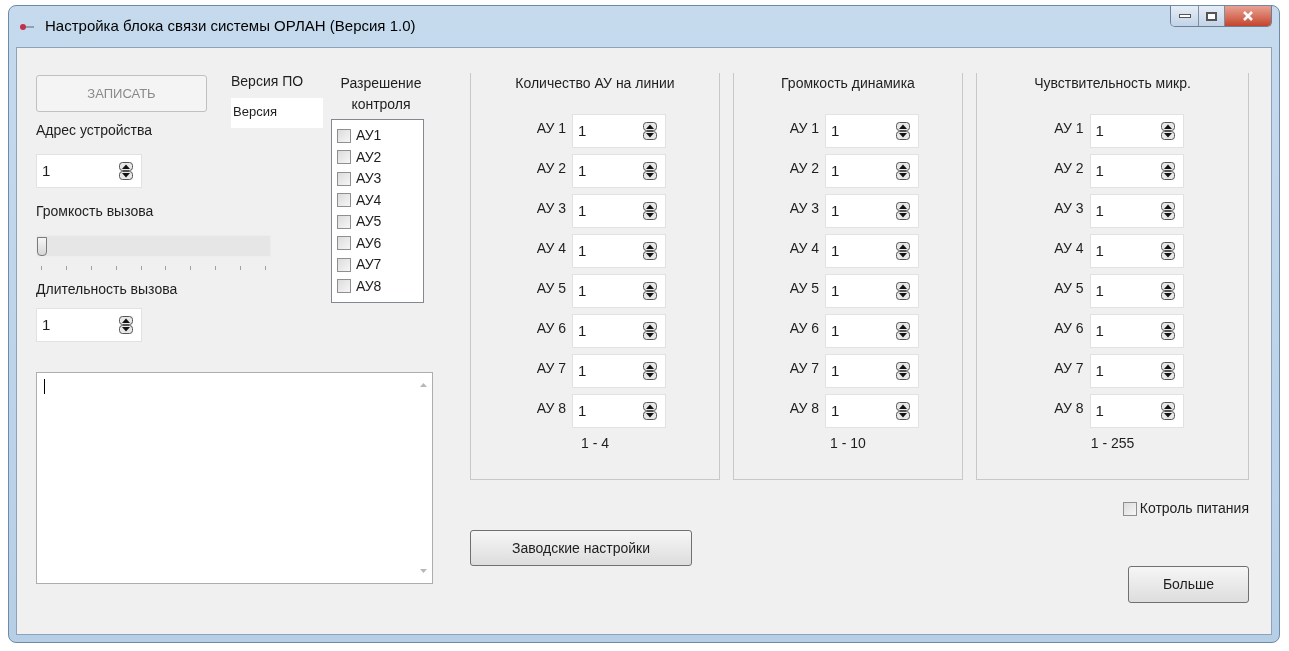 This screenshot has width=1289, height=651. What do you see at coordinates (848, 443) in the screenshot?
I see `range-label: 1 - 10` at bounding box center [848, 443].